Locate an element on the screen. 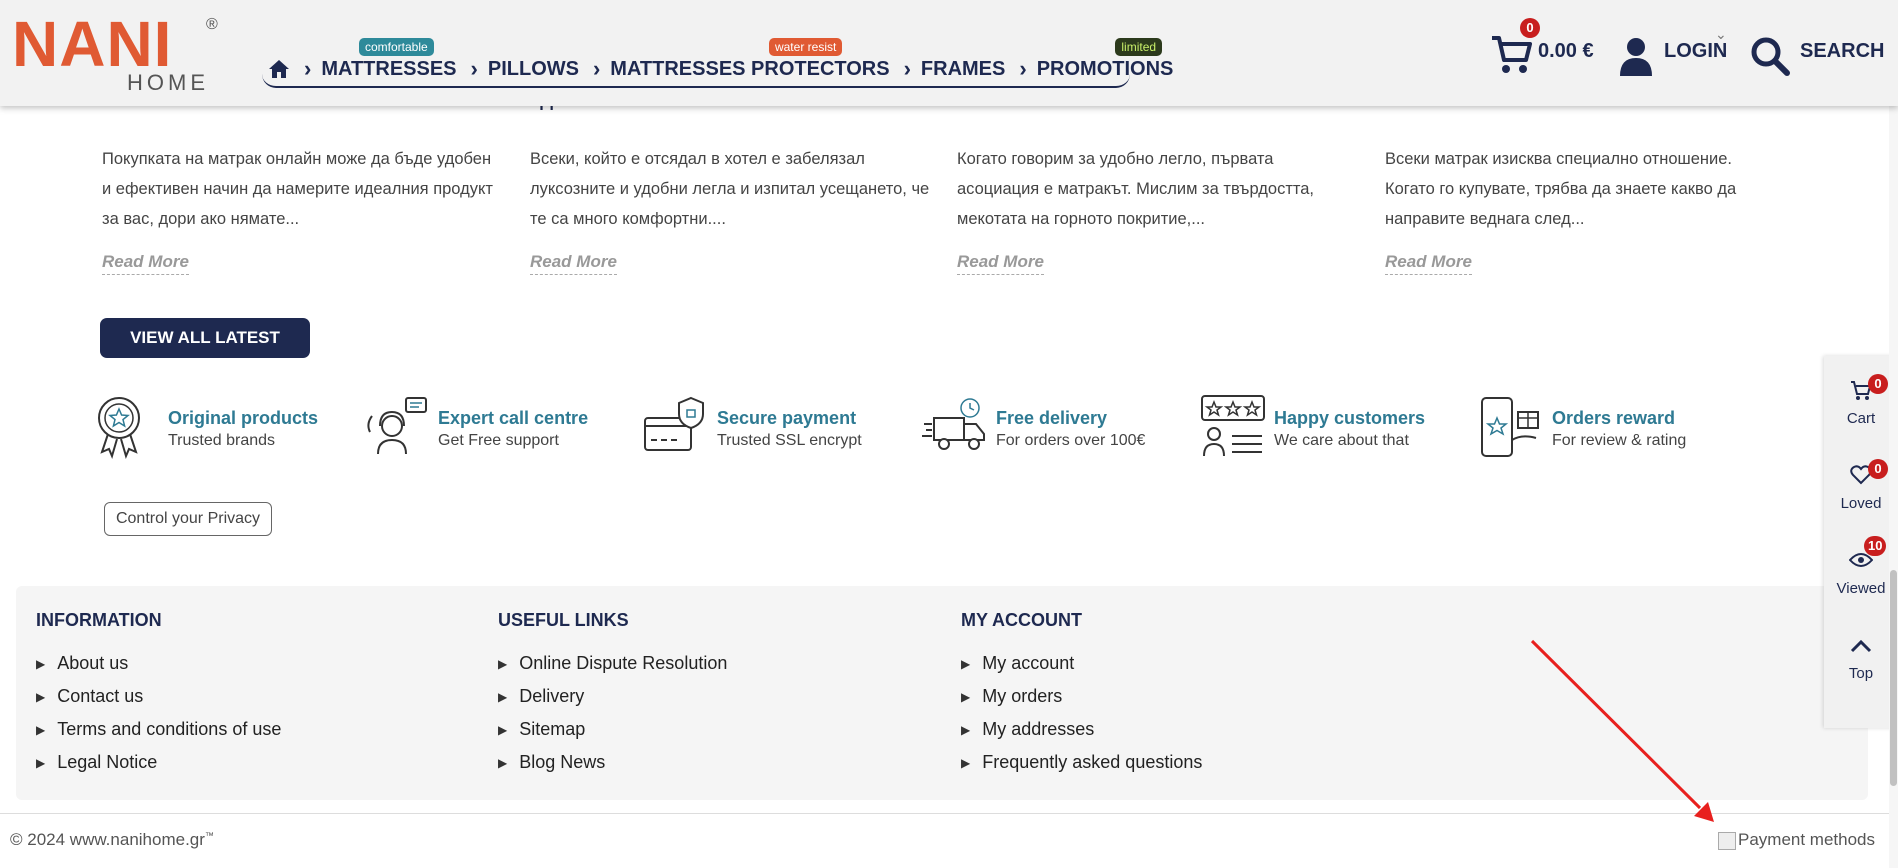 This screenshot has height=868, width=1898. back-to-top-button: Top is located at coordinates (1861, 651).